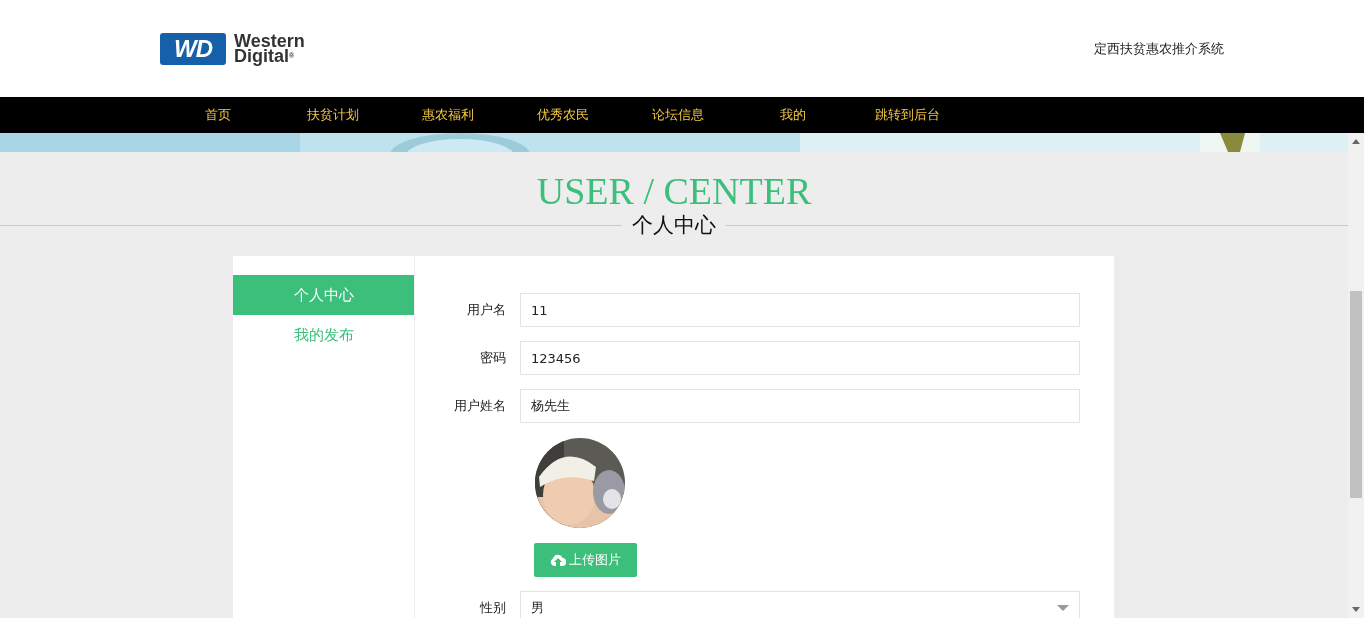  Describe the element at coordinates (480, 406) in the screenshot. I see `field-label: 用户姓名` at that location.